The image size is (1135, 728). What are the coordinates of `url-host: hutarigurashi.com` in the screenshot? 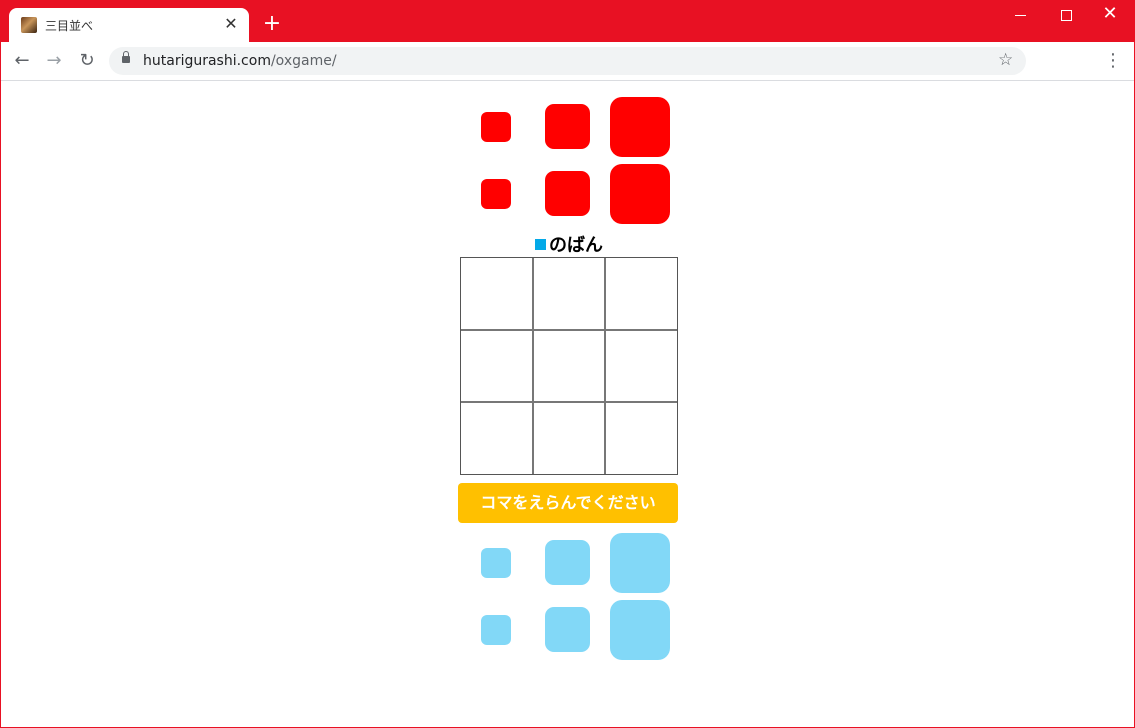 It's located at (207, 61).